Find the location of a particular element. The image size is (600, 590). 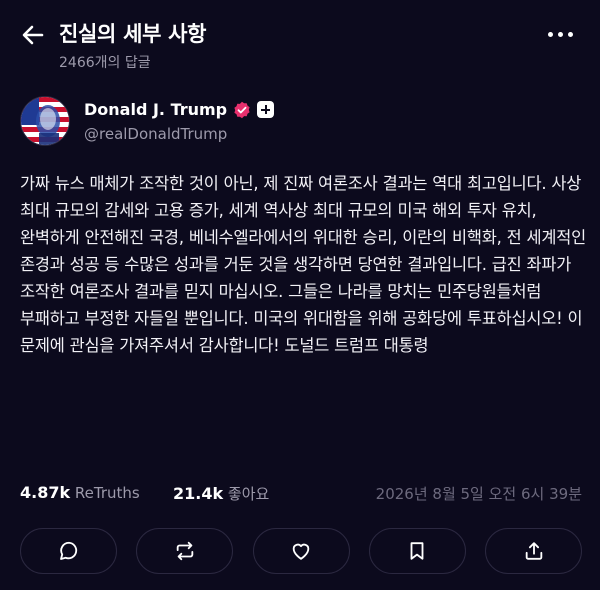

reply-count: 2466개의 답글 is located at coordinates (105, 63).